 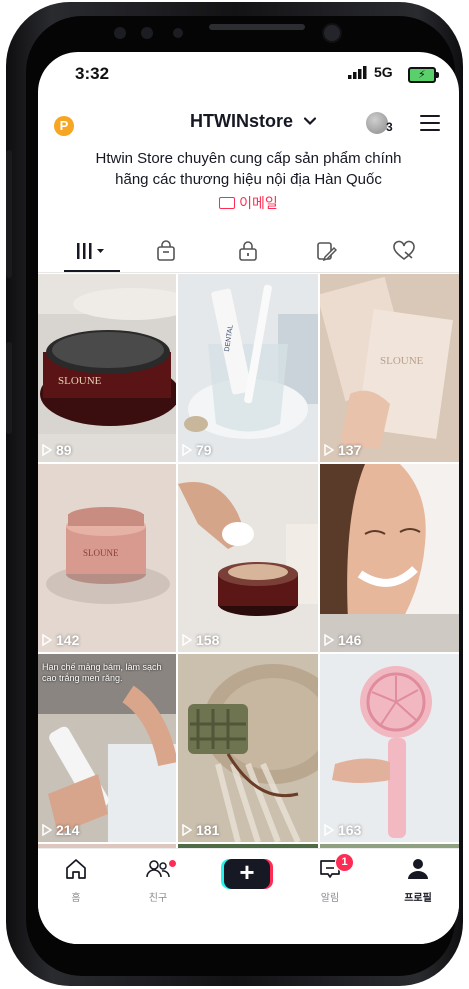 What do you see at coordinates (389, 127) in the screenshot?
I see `account-count: 3` at bounding box center [389, 127].